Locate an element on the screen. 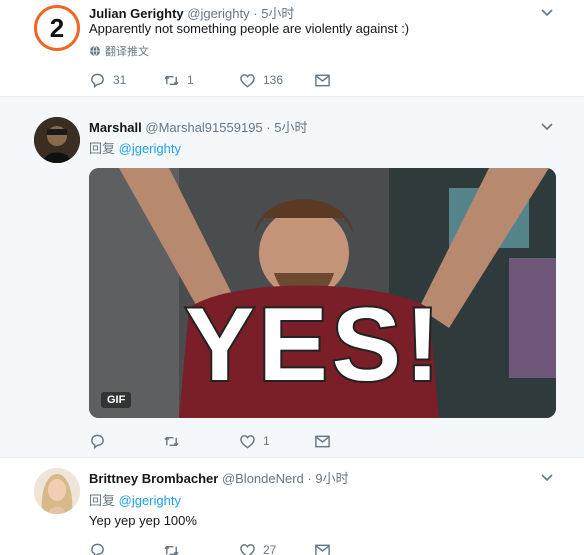  author-name: Julian Gerighty is located at coordinates (136, 13).